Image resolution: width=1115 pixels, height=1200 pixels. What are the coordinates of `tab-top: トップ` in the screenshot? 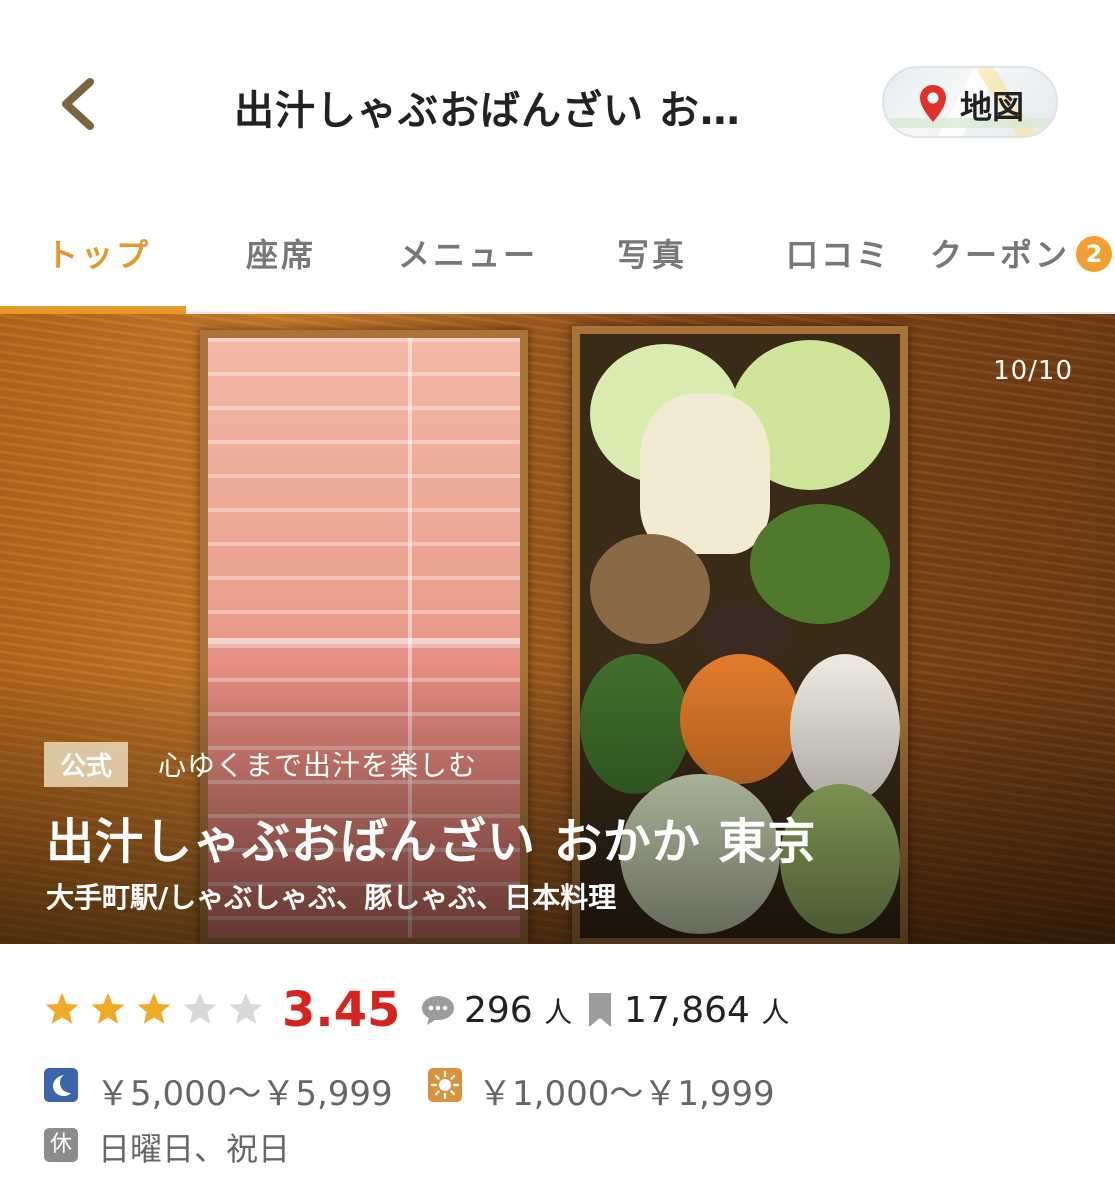 It's located at (98, 253).